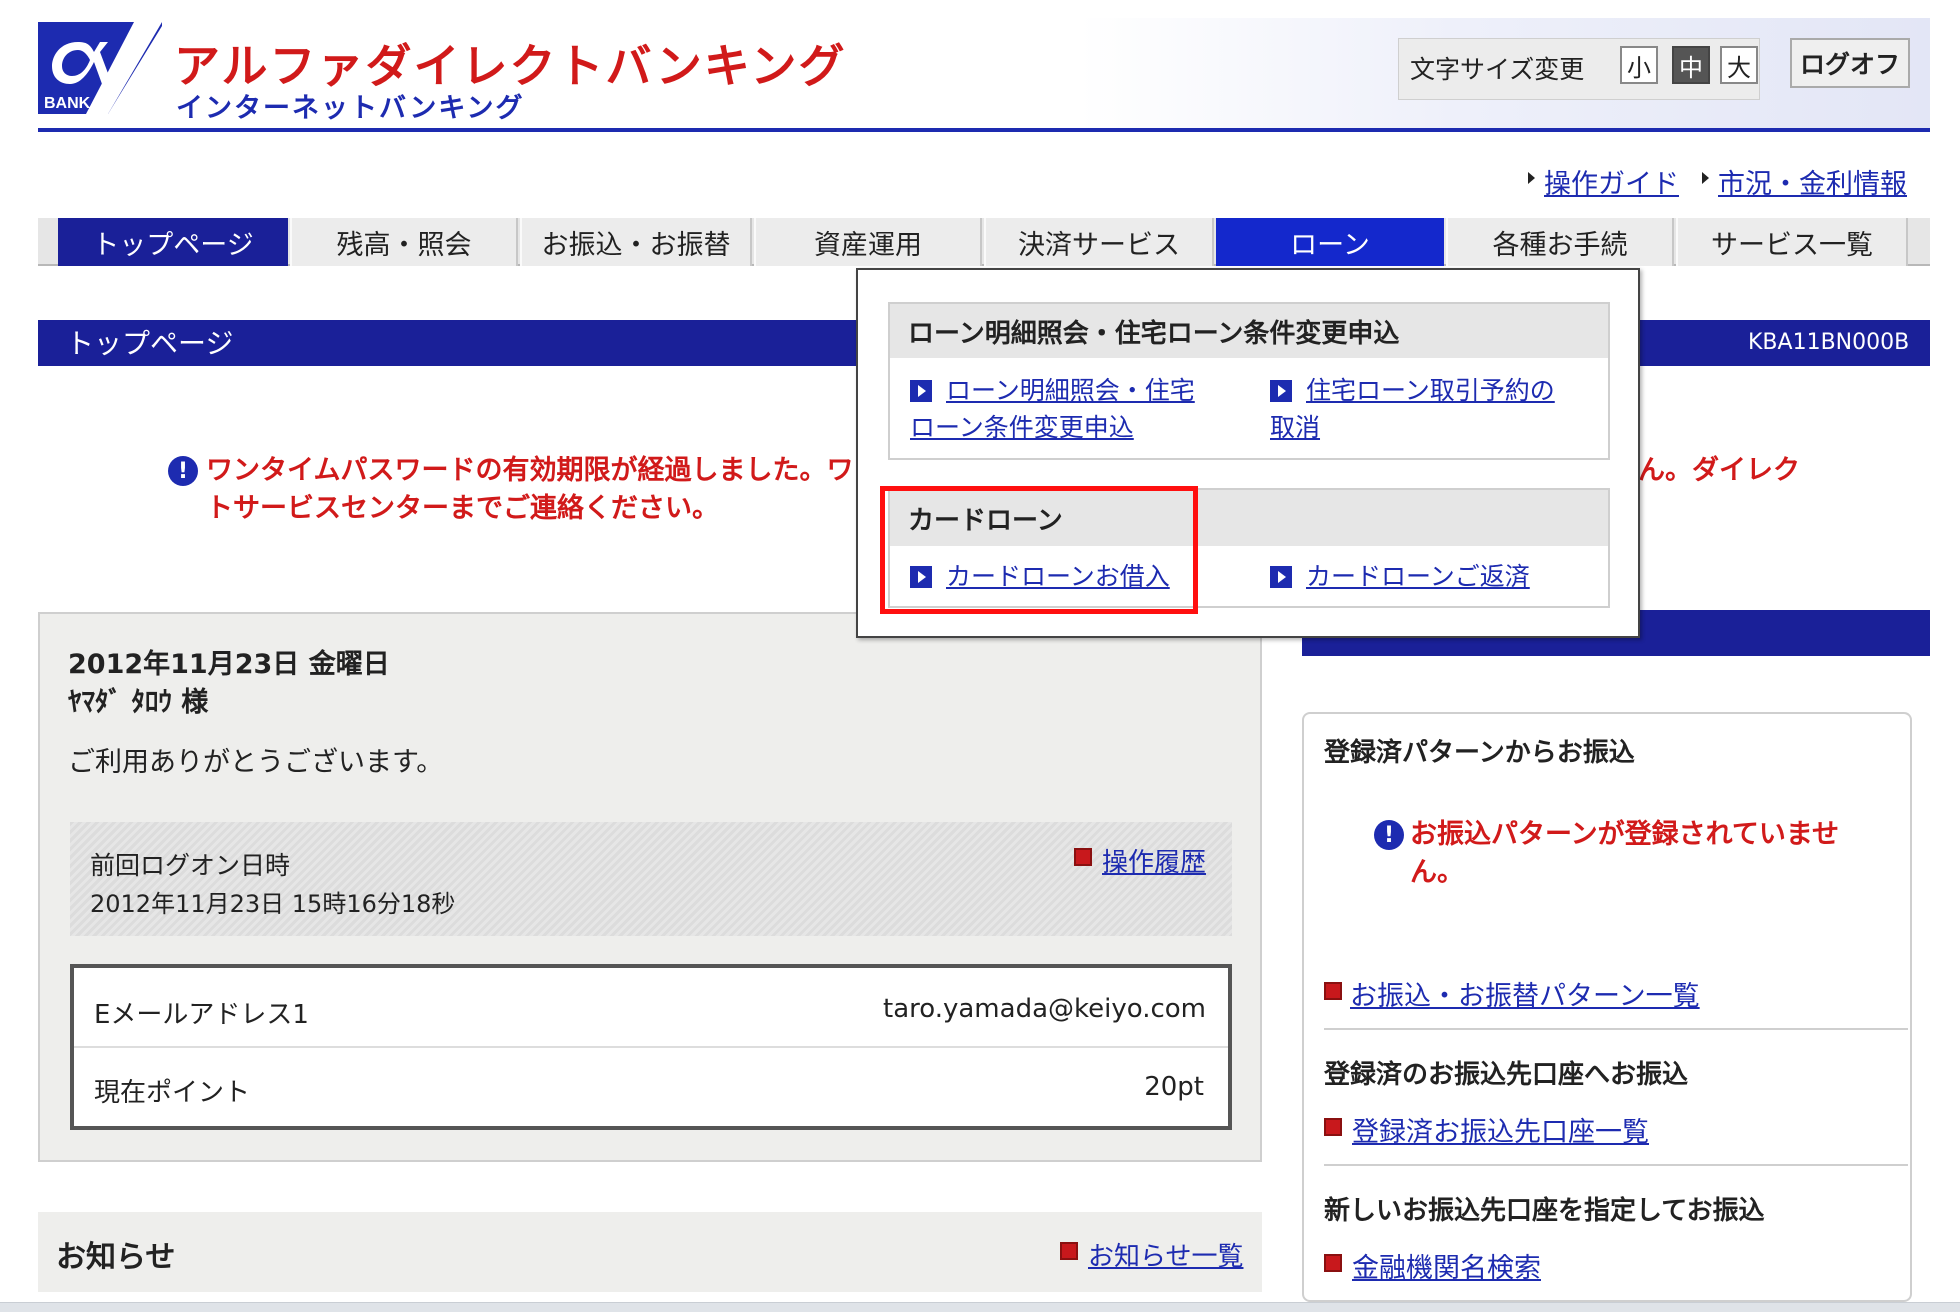 This screenshot has height=1312, width=1960. Describe the element at coordinates (1739, 65) in the screenshot. I see `font-size-large-button: 大` at that location.